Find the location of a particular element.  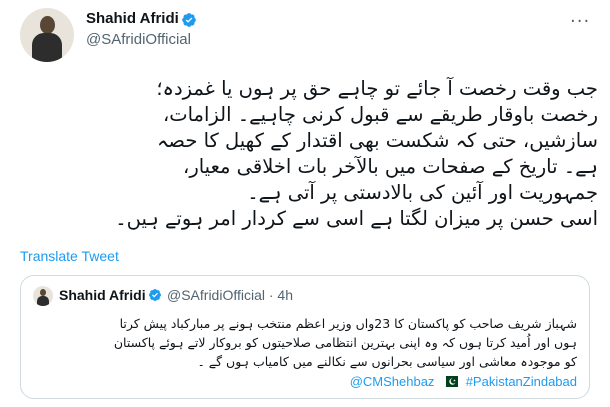

more-options-icon: ··· is located at coordinates (580, 21).